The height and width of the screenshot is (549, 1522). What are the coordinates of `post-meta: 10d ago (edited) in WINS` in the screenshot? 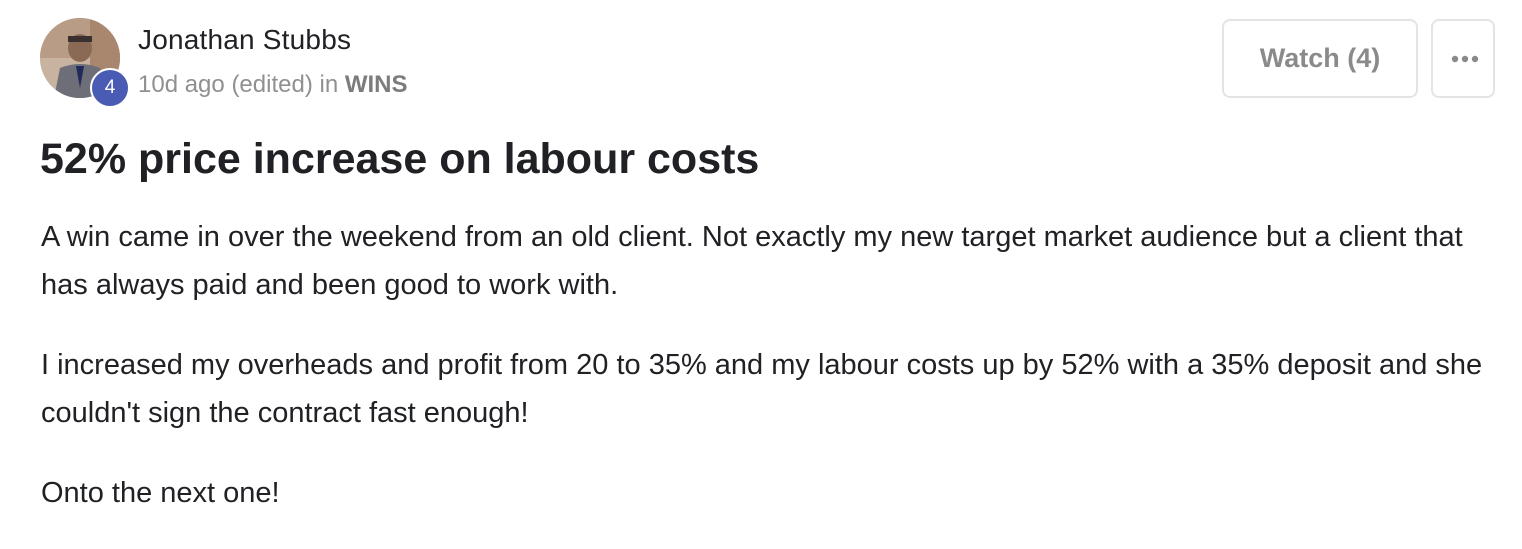 It's located at (273, 85).